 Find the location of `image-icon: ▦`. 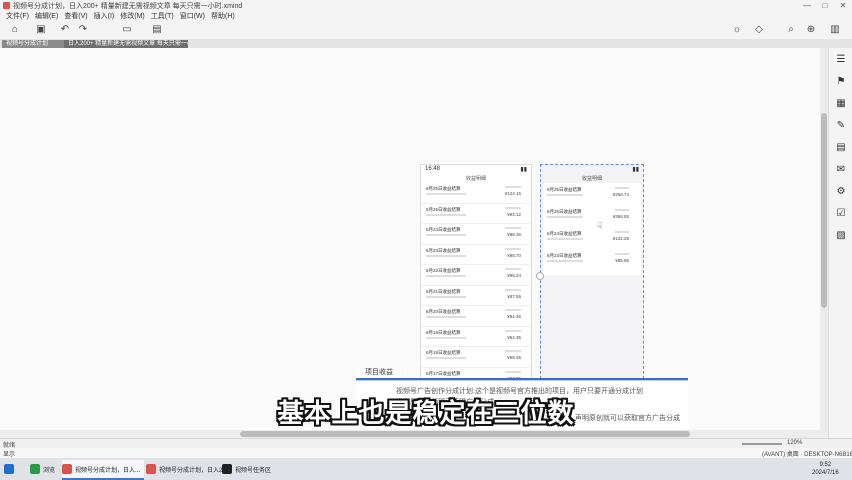

image-icon: ▦ is located at coordinates (841, 104).